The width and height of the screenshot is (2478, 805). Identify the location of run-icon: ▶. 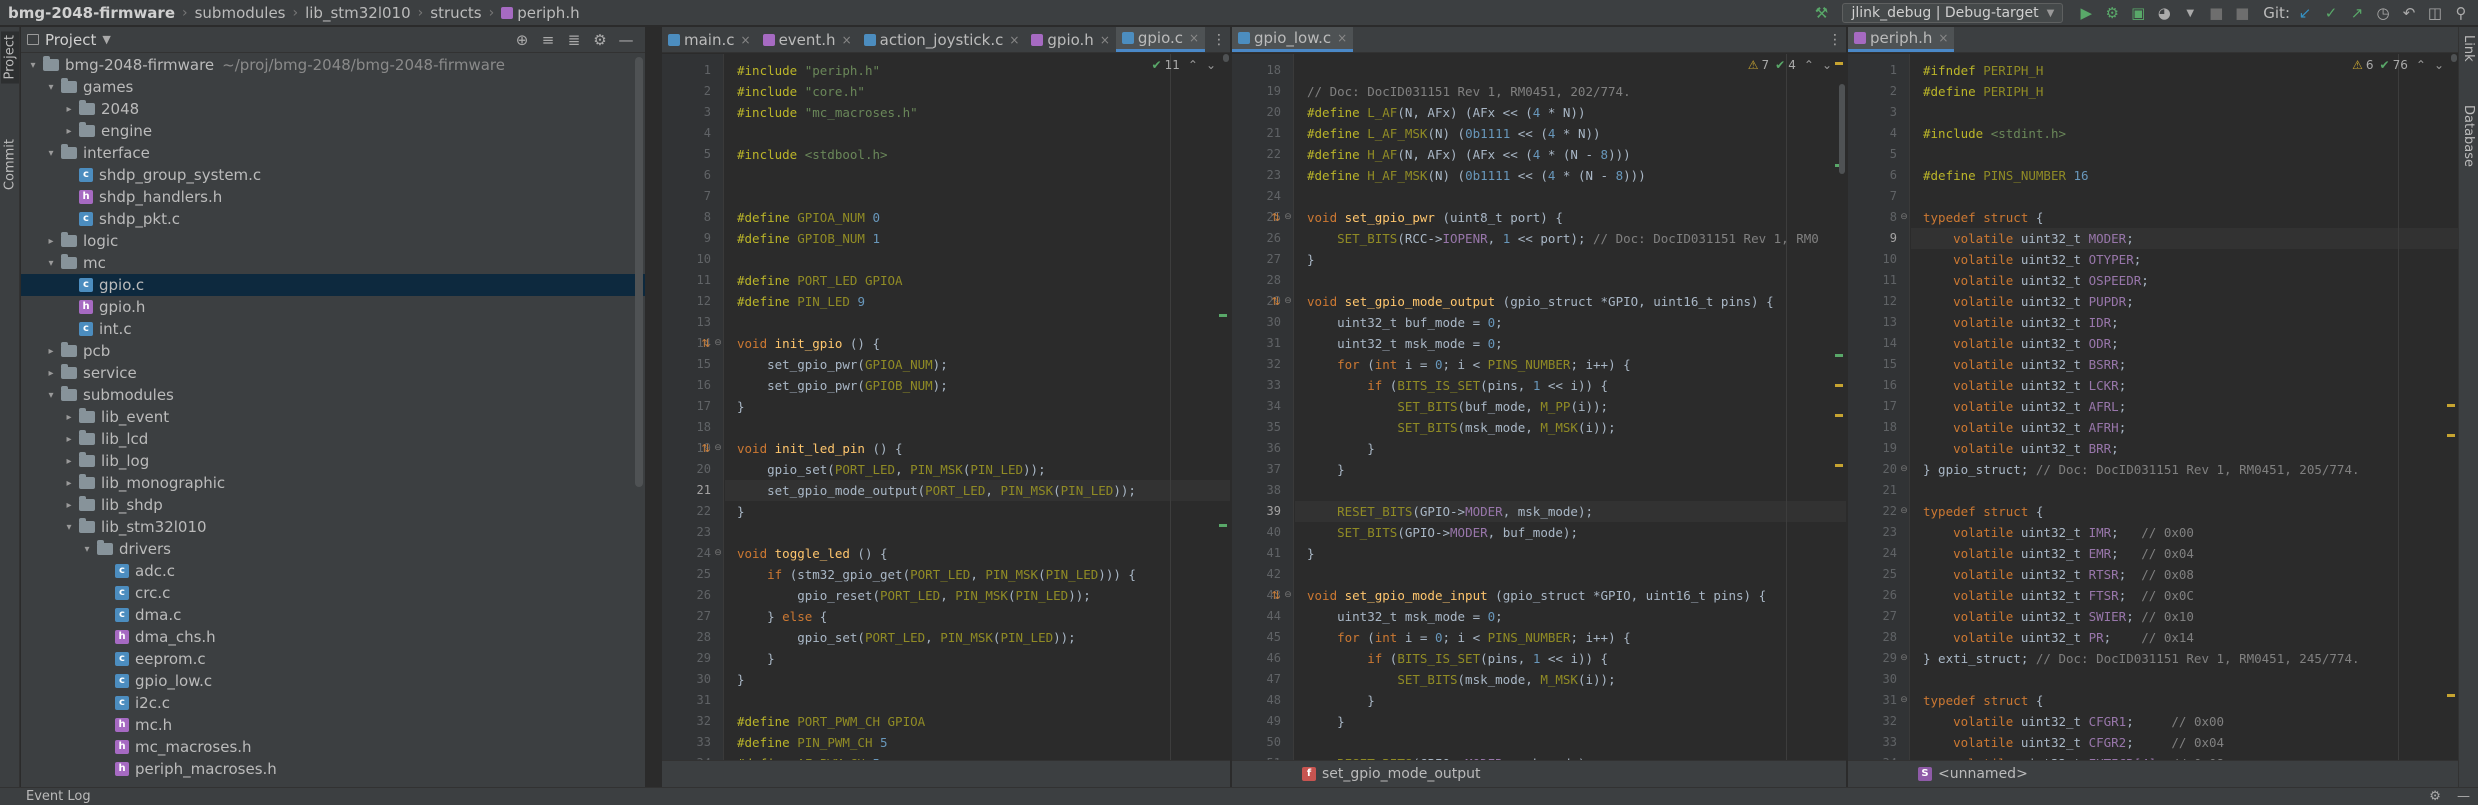
(2086, 13).